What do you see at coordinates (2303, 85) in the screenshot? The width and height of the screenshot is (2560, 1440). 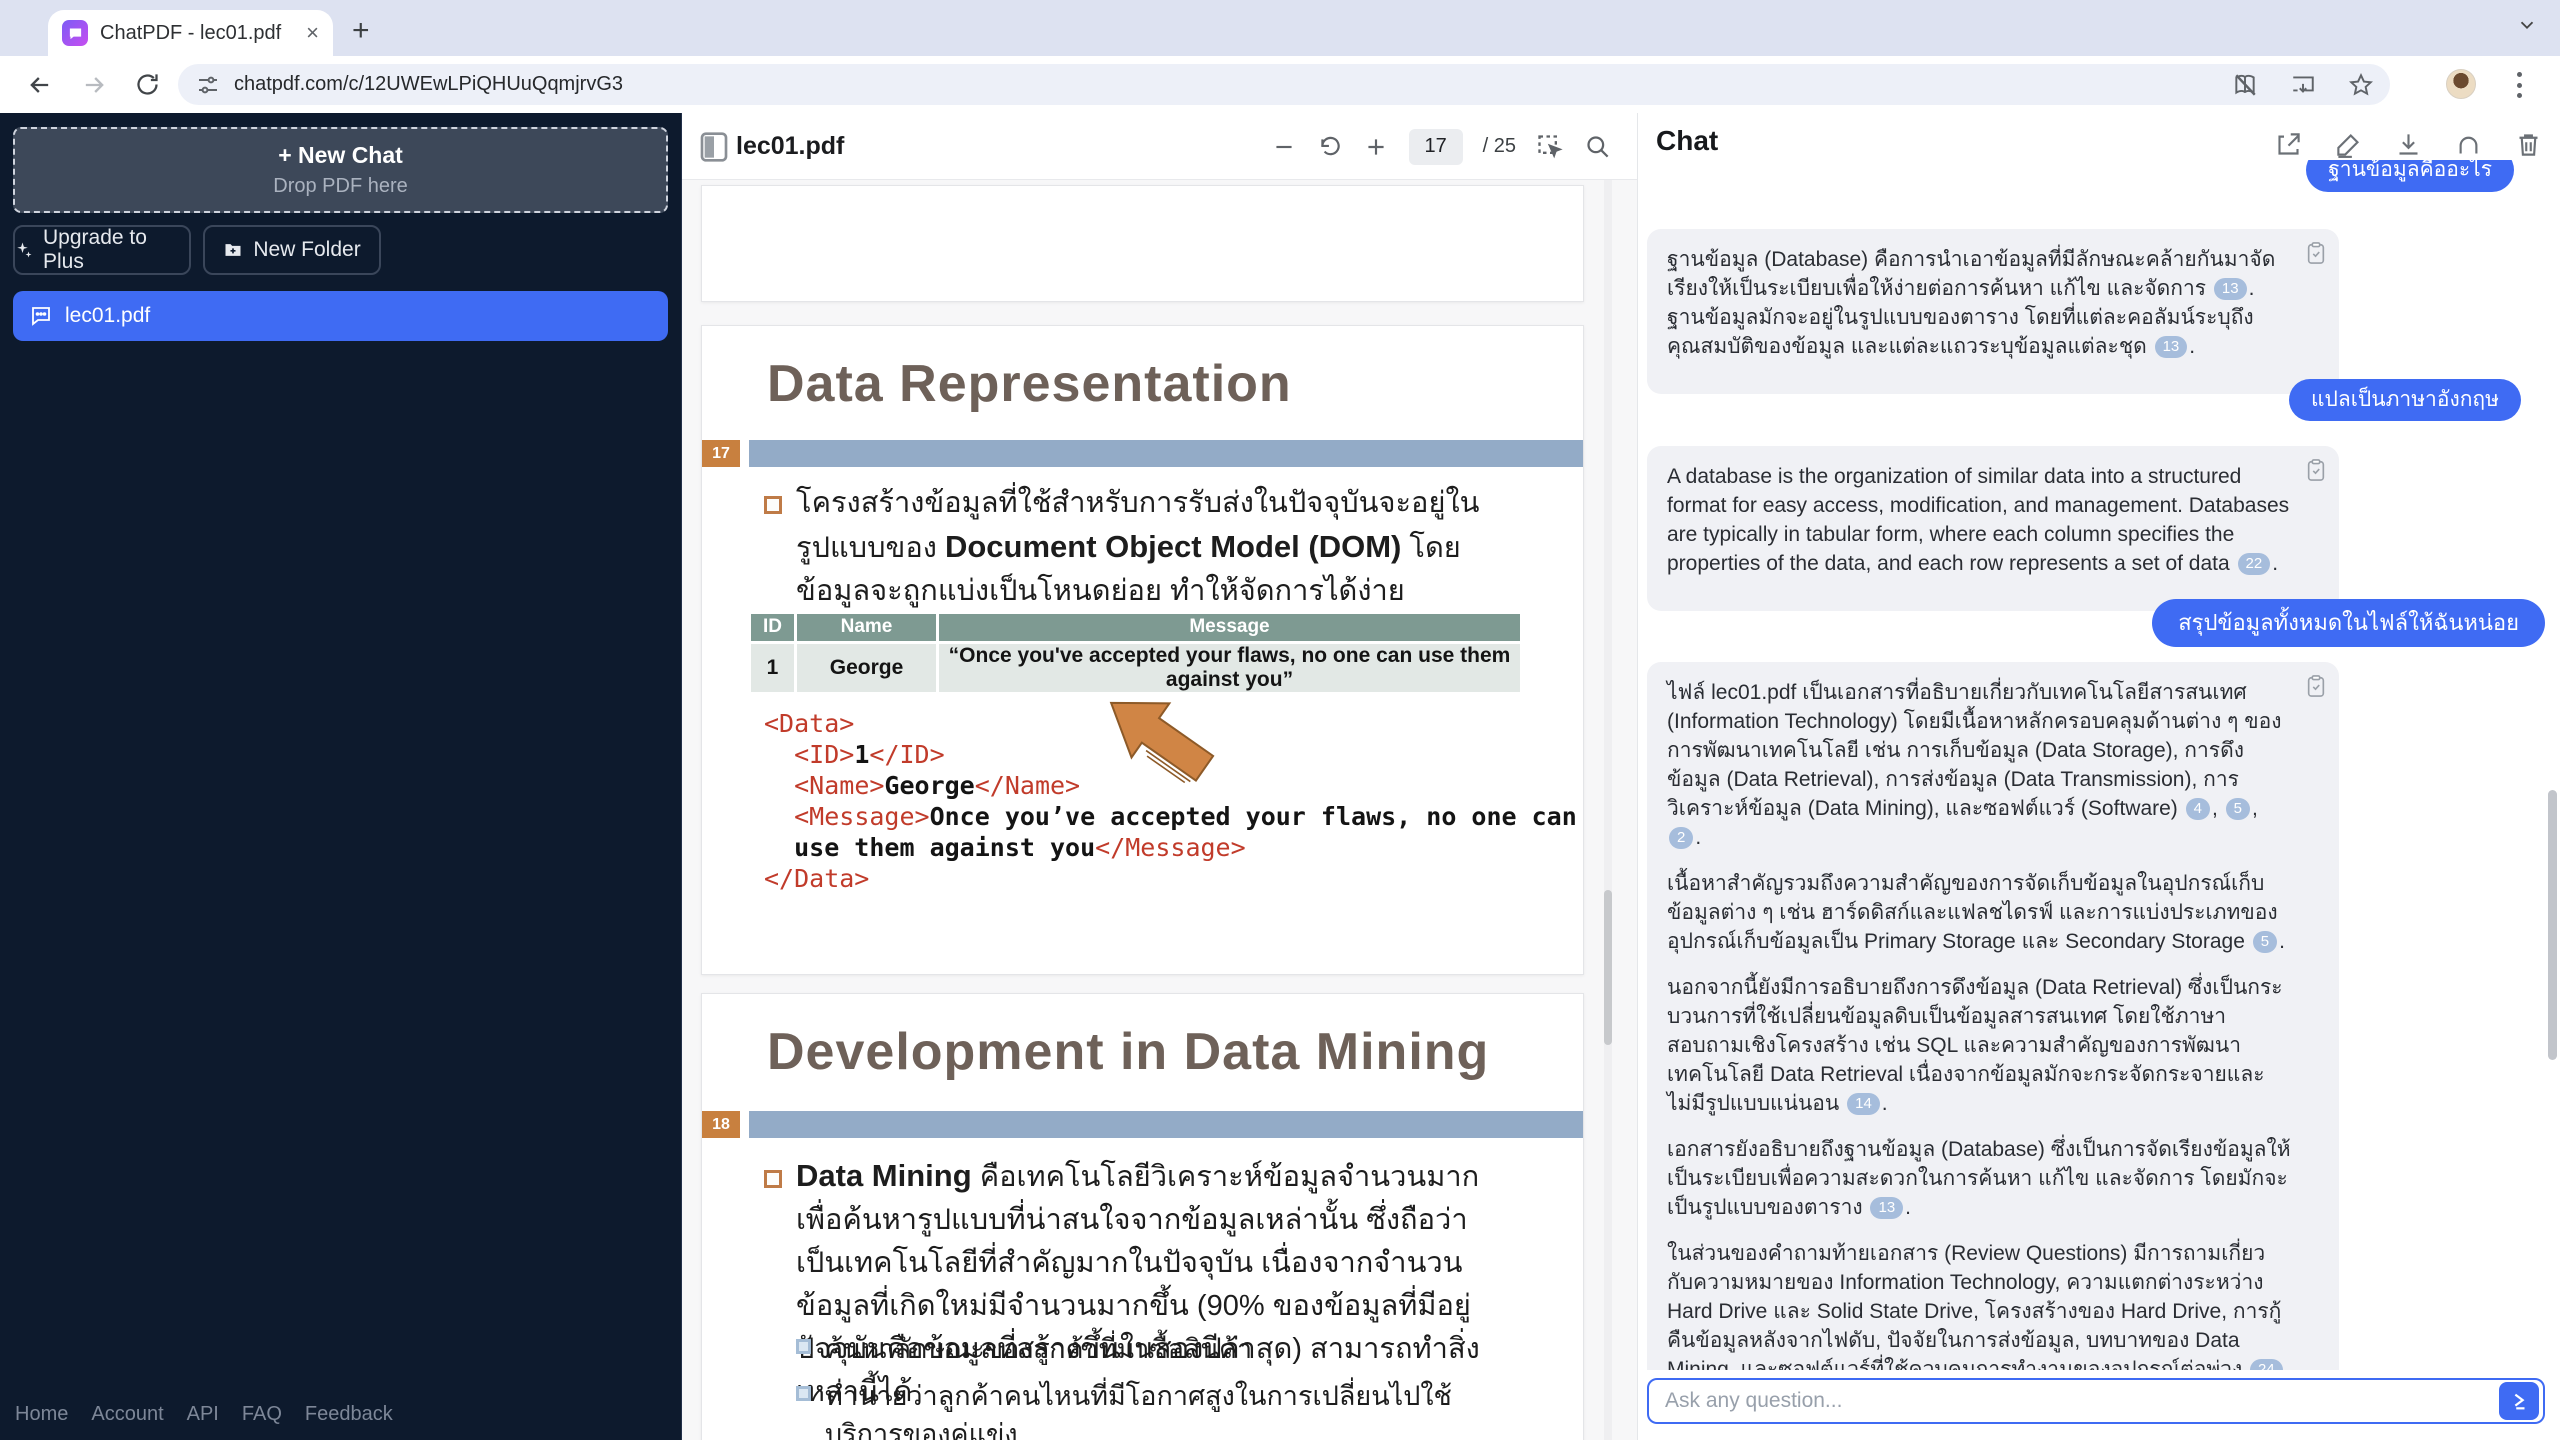 I see `install-icon` at bounding box center [2303, 85].